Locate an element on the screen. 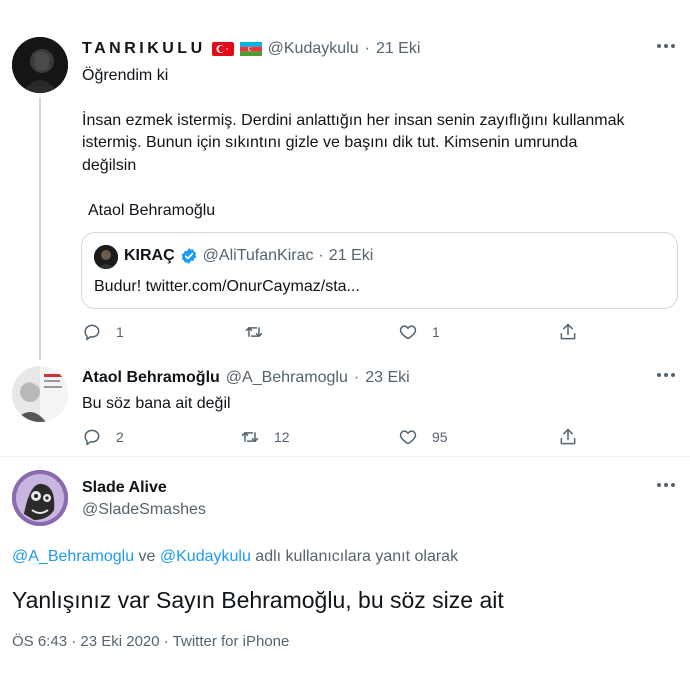  mention-link: @A_Behramoglu is located at coordinates (73, 556).